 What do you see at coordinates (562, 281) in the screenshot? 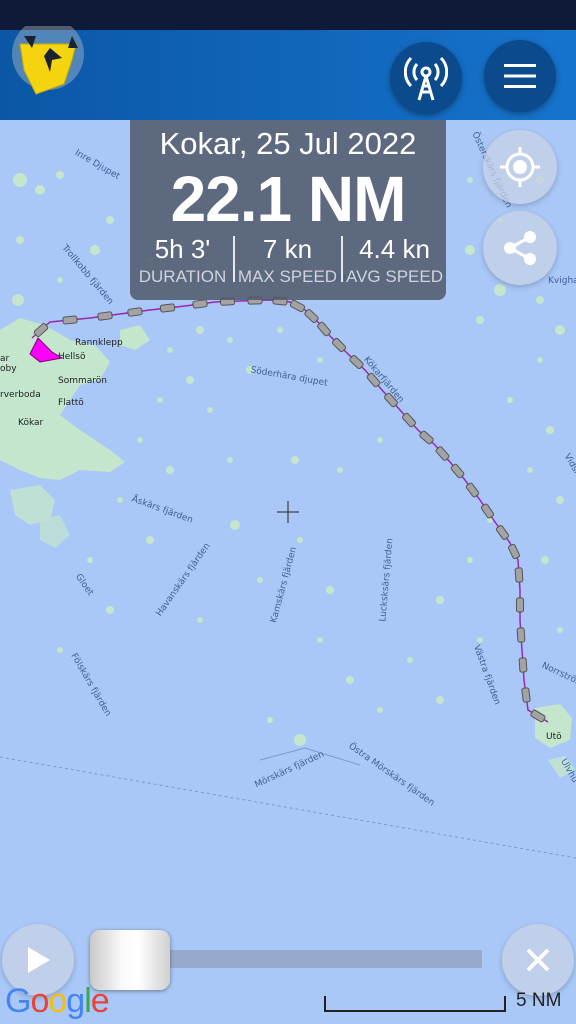
I see `water-label: Kvighar` at bounding box center [562, 281].